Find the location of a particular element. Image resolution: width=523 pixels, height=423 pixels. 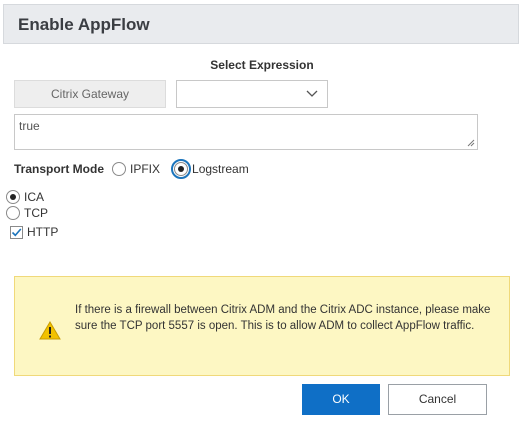

cancel-button: Cancel is located at coordinates (437, 399).